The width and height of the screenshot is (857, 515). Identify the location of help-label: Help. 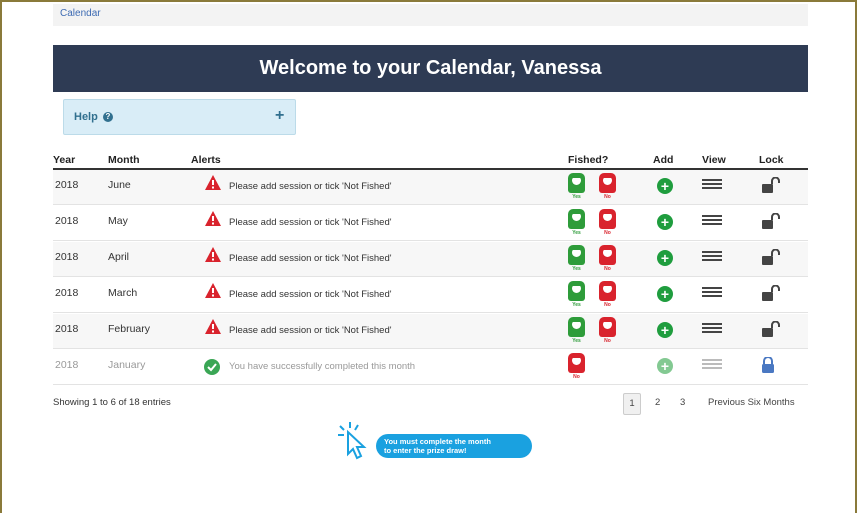
(86, 117).